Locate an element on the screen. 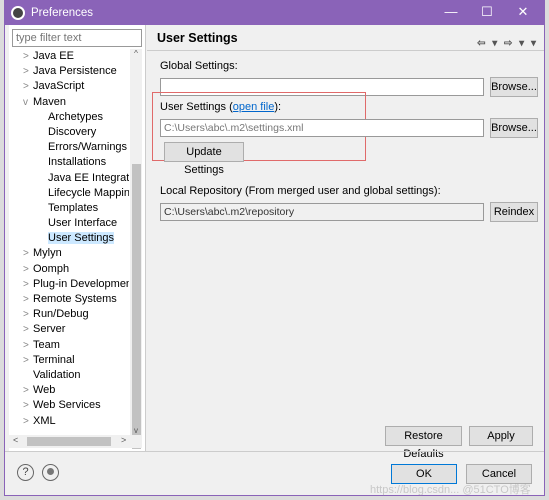 The height and width of the screenshot is (500, 549). tree-item: > Web Services is located at coordinates (69, 405).